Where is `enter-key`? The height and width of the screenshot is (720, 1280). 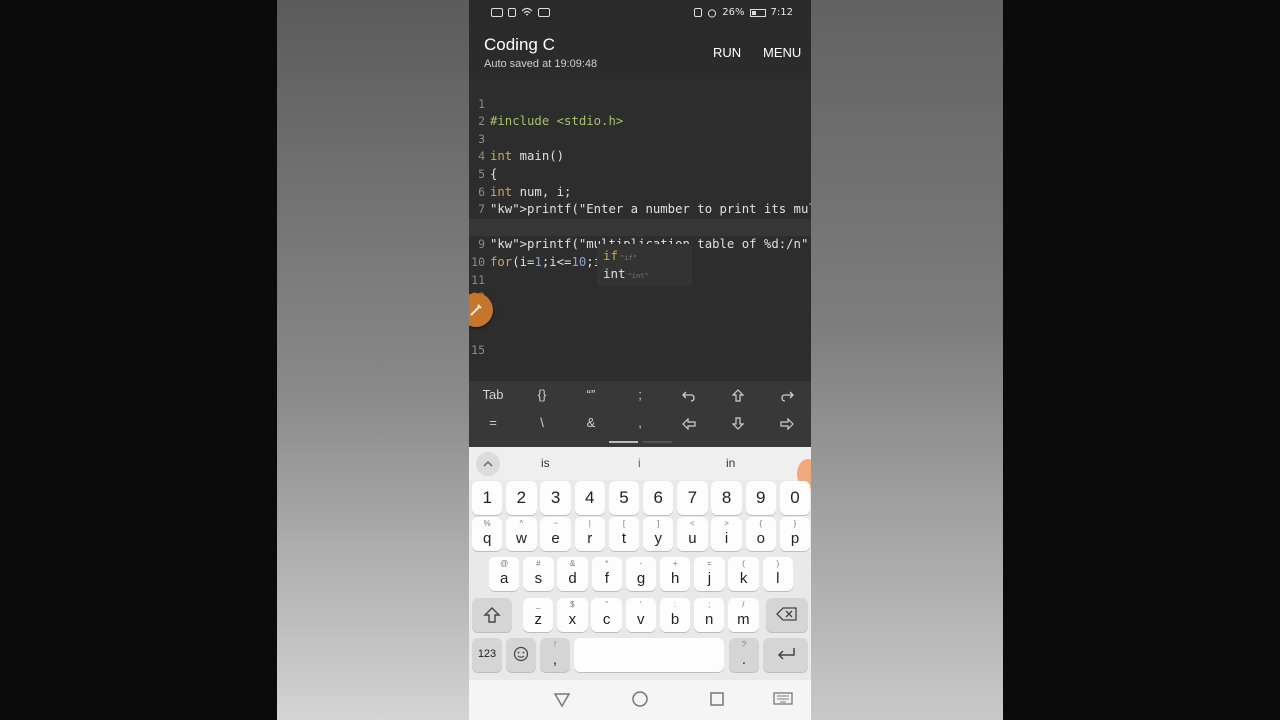
enter-key is located at coordinates (785, 655).